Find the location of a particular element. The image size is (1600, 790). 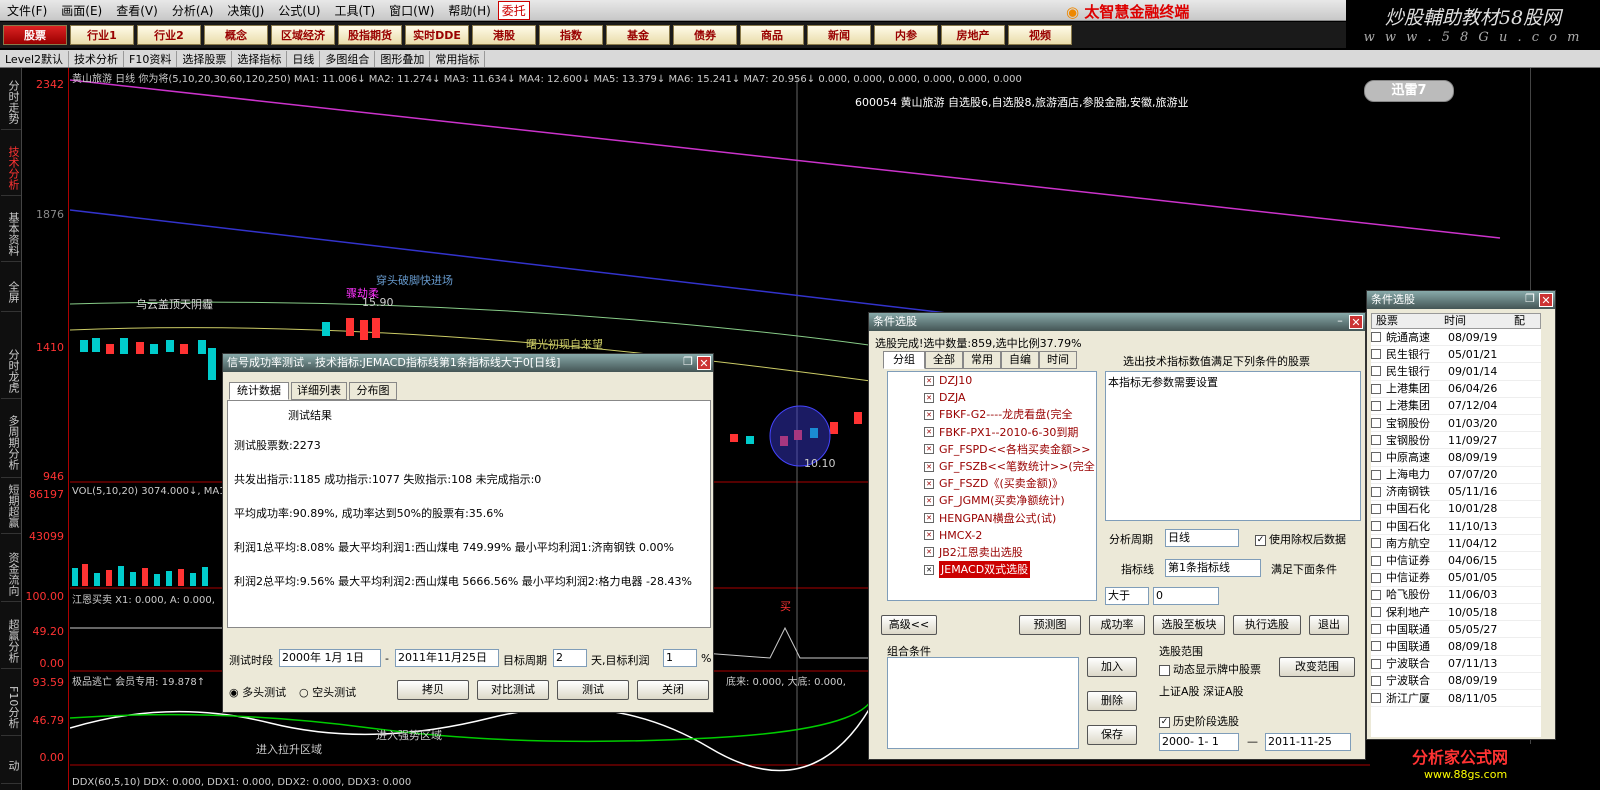

result-row: 宁波联合 07/11/13 is located at coordinates (1456, 664).